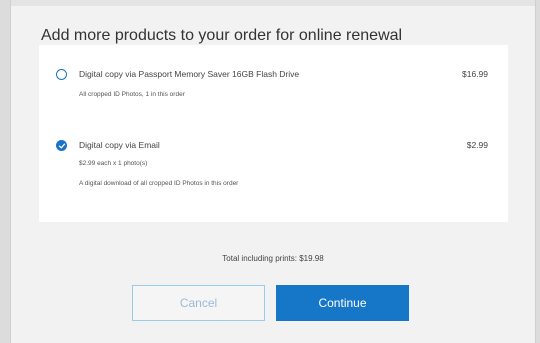  What do you see at coordinates (273, 258) in the screenshot?
I see `order-total: Total including prints: $19.98` at bounding box center [273, 258].